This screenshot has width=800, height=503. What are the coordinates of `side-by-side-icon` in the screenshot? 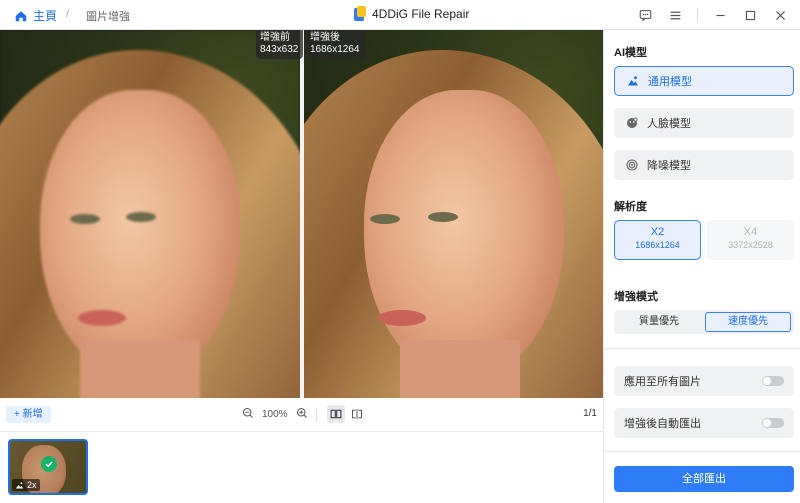 It's located at (336, 414).